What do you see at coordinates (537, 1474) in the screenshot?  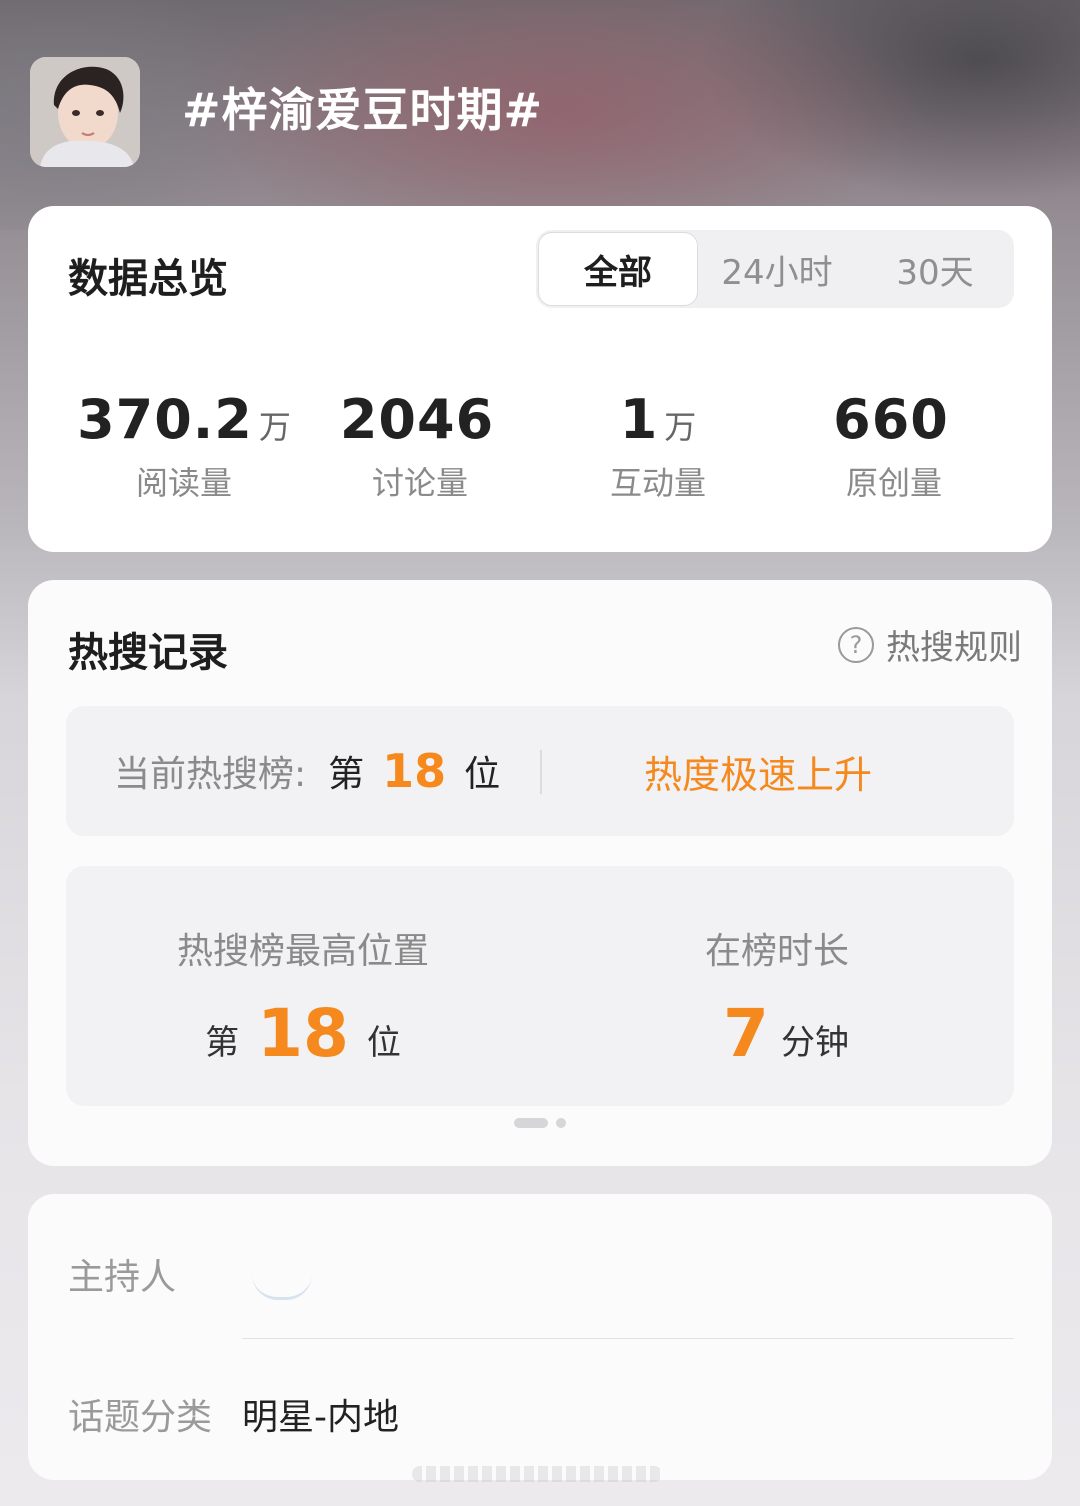 I see `watermark` at bounding box center [537, 1474].